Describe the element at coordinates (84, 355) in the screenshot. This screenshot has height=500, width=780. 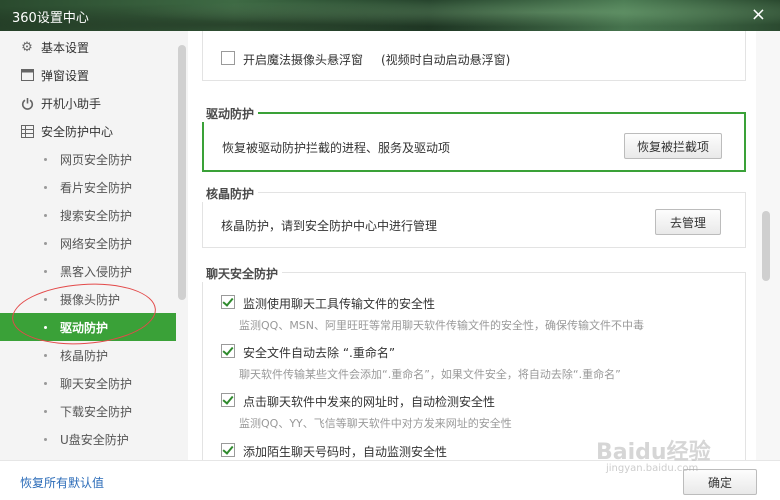
I see `sidebar-item-label: 核晶防护` at that location.